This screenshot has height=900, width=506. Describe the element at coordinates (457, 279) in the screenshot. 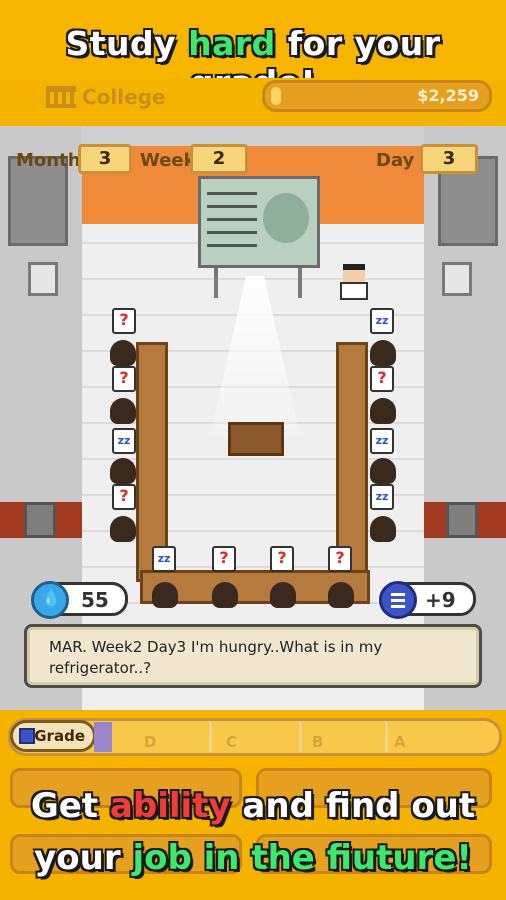

I see `right-door` at that location.